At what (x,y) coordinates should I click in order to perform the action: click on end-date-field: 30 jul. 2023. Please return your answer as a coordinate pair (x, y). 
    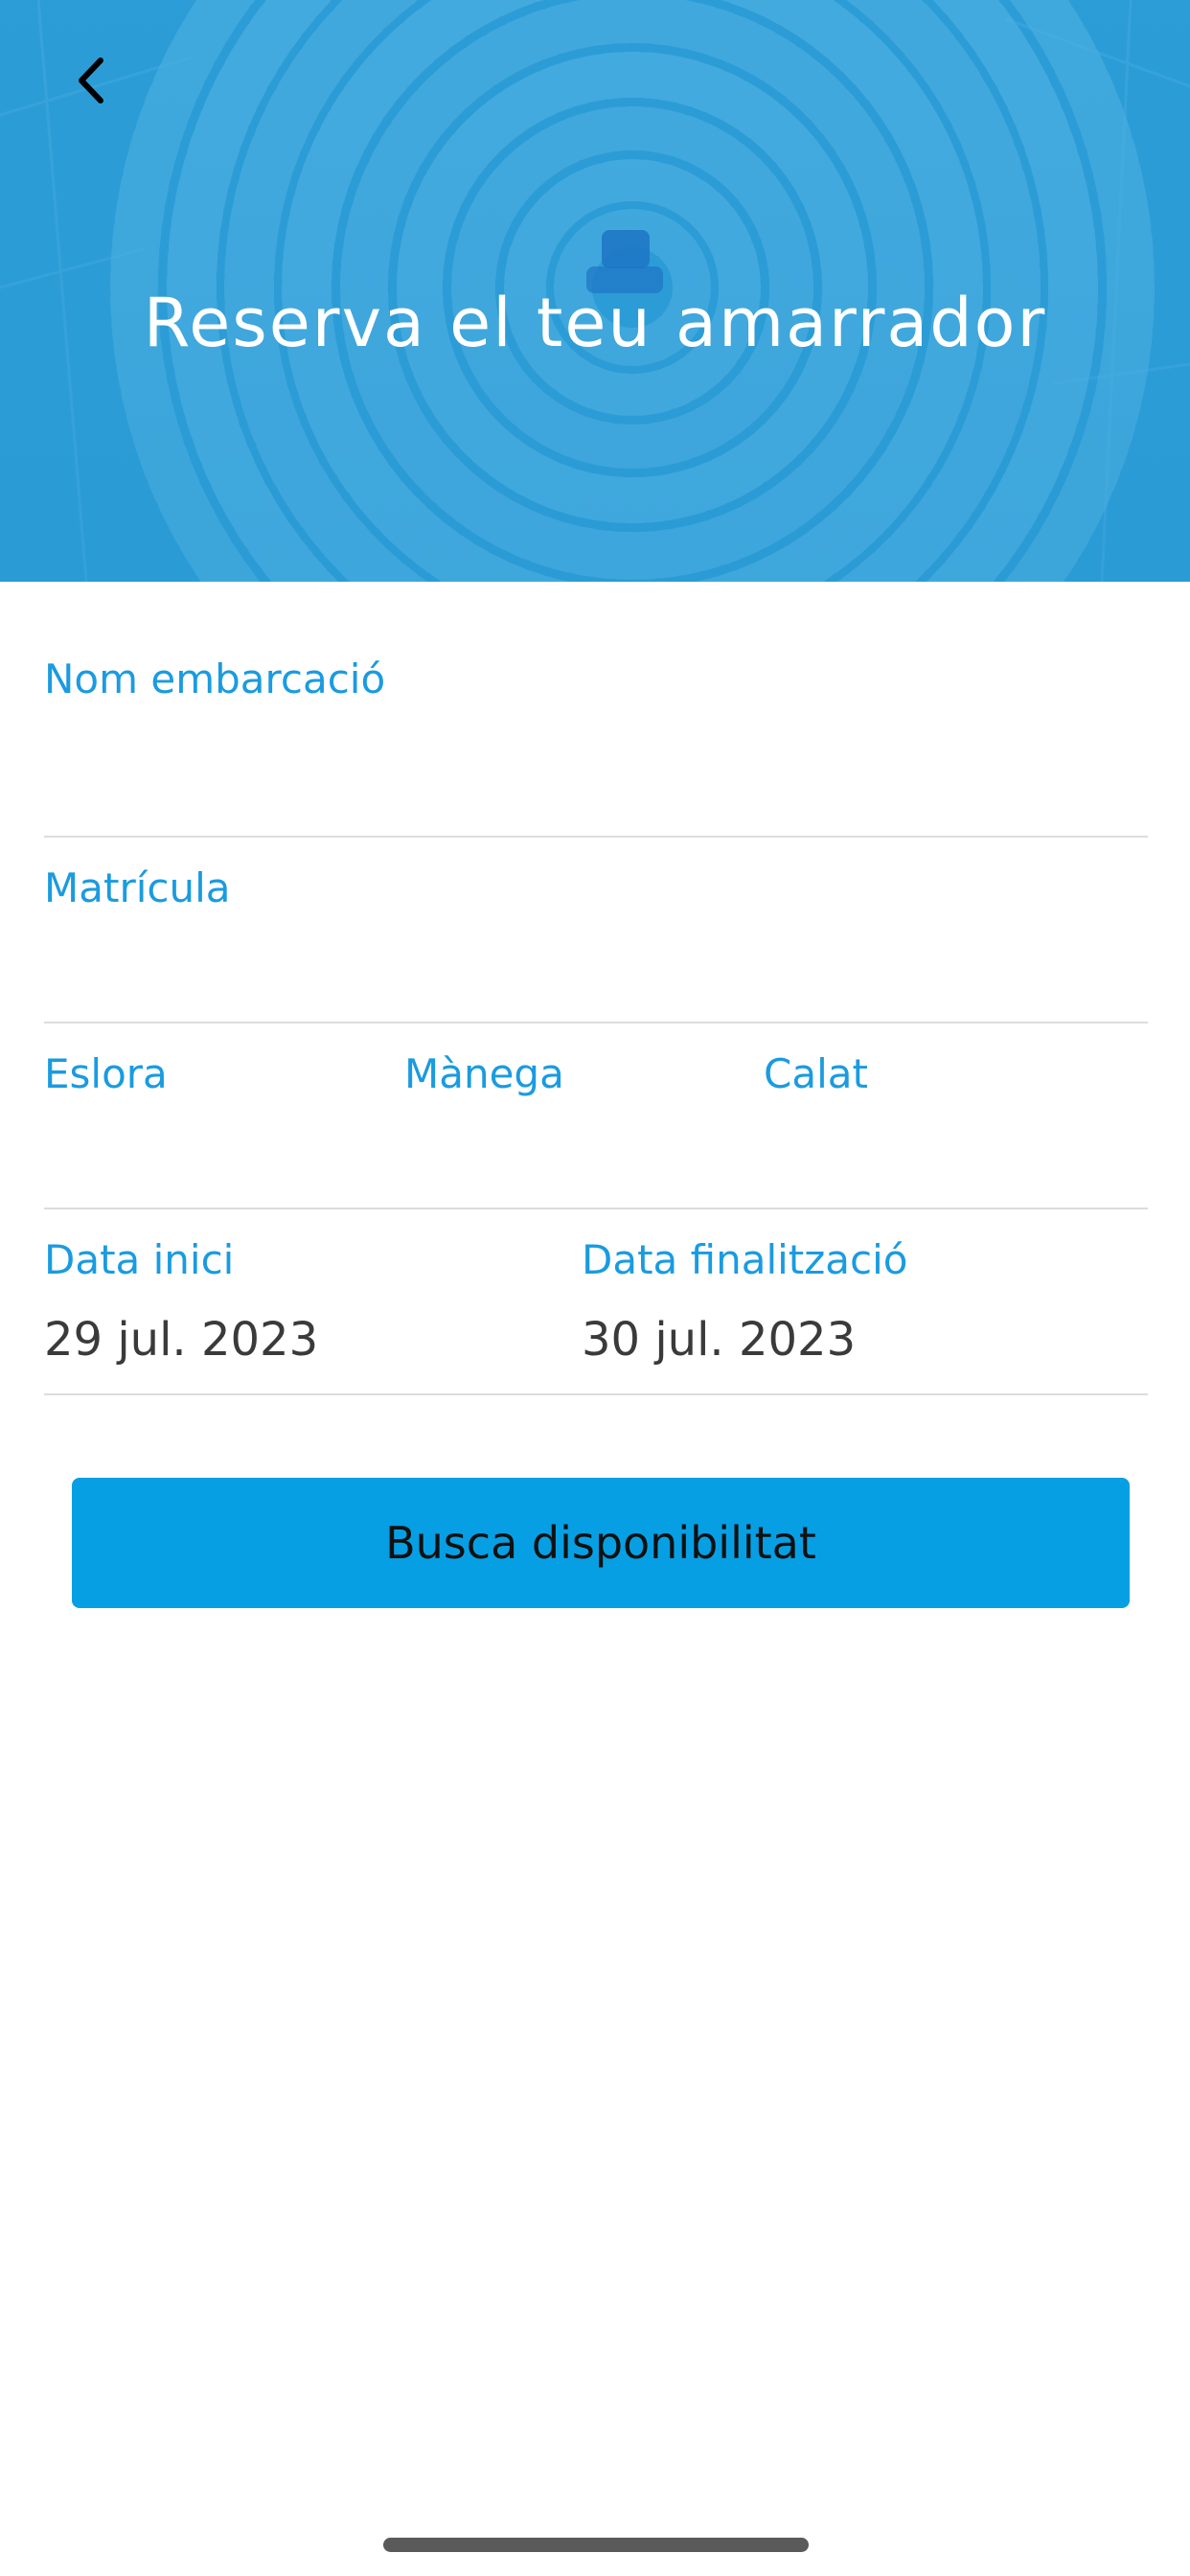
    Looking at the image, I should click on (719, 1340).